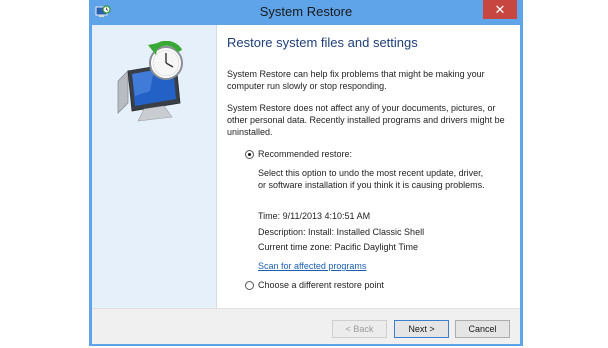 The image size is (608, 348). Describe the element at coordinates (500, 9) in the screenshot. I see `close-button: ✕` at that location.